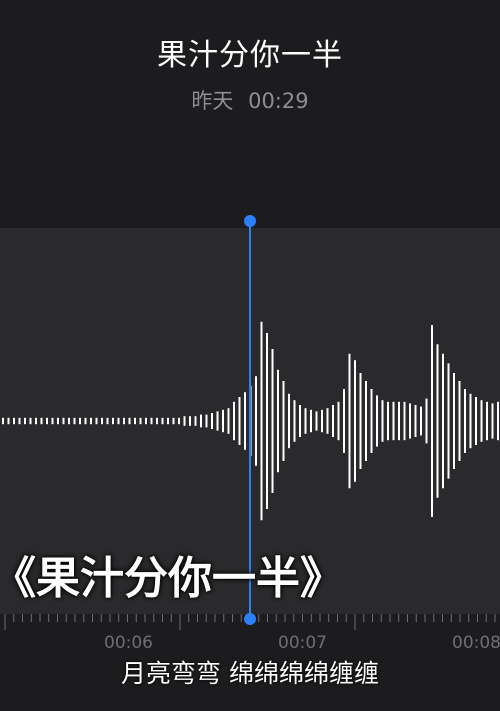 The height and width of the screenshot is (711, 500). What do you see at coordinates (302, 643) in the screenshot?
I see `timeline-label: 00:07` at bounding box center [302, 643].